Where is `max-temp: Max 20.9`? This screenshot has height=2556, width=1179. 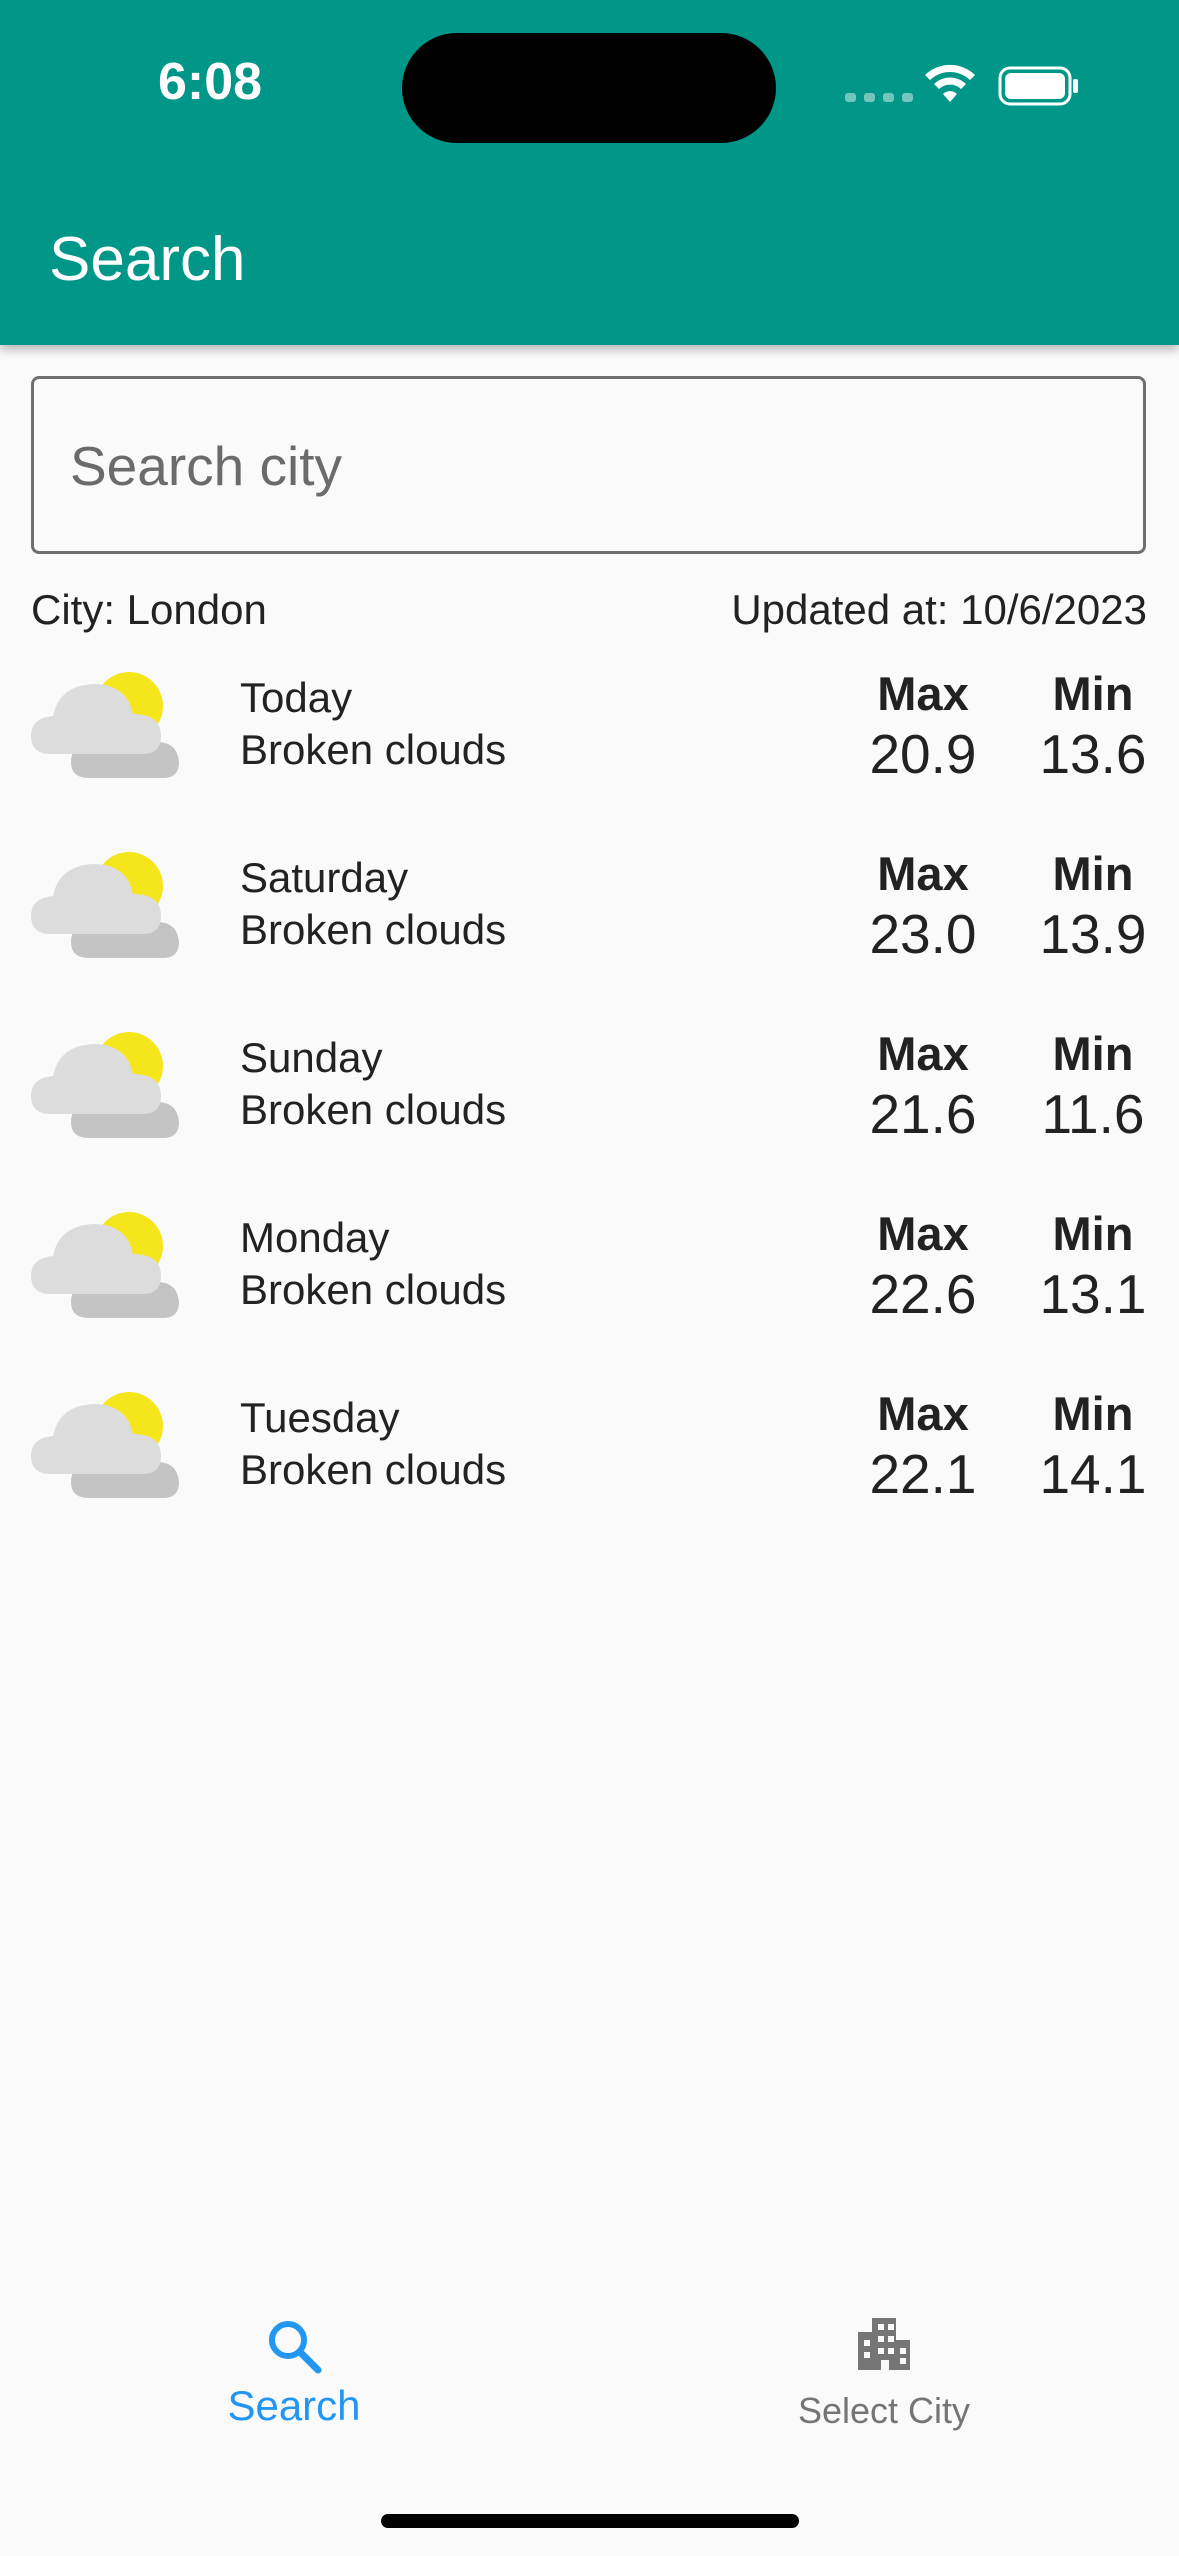 max-temp: Max 20.9 is located at coordinates (923, 726).